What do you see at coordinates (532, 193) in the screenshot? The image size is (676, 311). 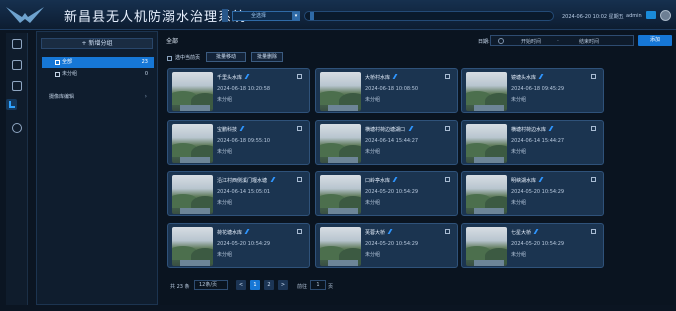 I see `camera-card: 明峡湖水库 2024-05-20 10:54:29 未分组` at bounding box center [532, 193].